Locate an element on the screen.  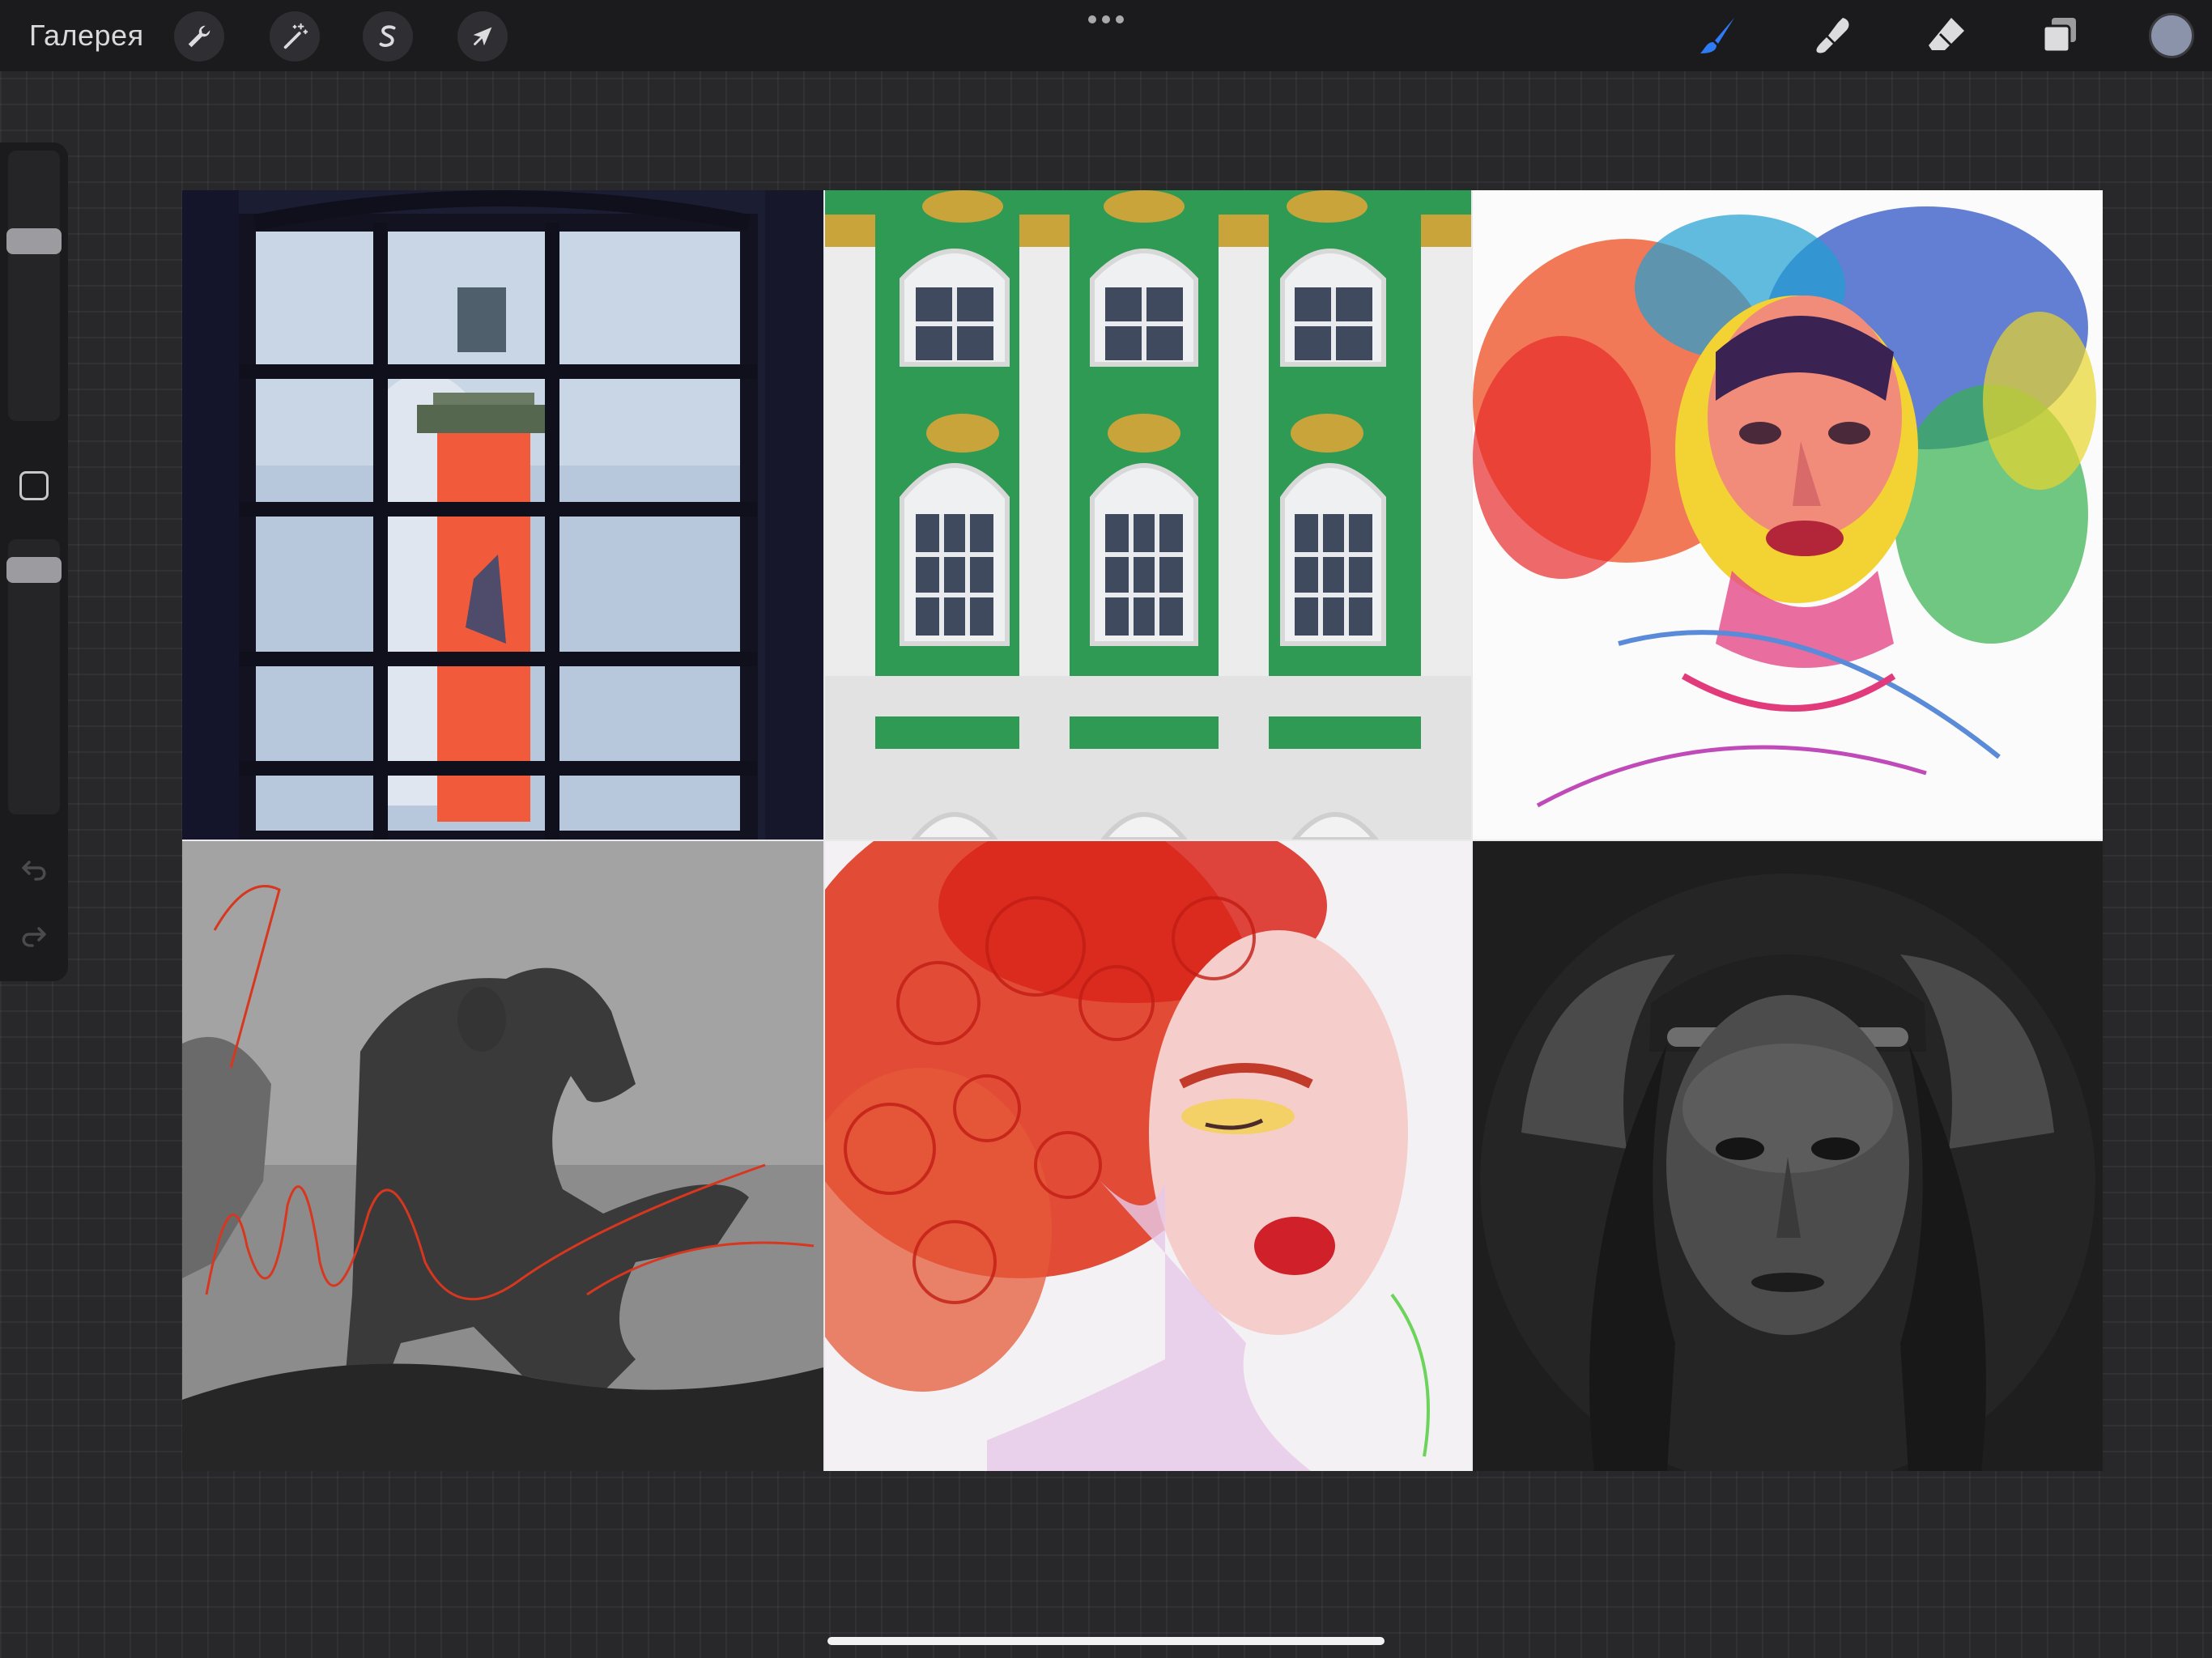
home-indicator is located at coordinates (1106, 1641).